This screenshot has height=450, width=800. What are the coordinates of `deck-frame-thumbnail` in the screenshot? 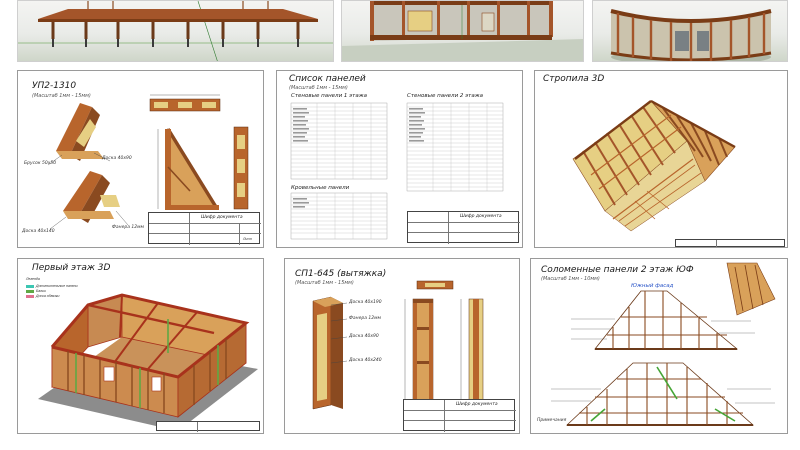 It's located at (175, 31).